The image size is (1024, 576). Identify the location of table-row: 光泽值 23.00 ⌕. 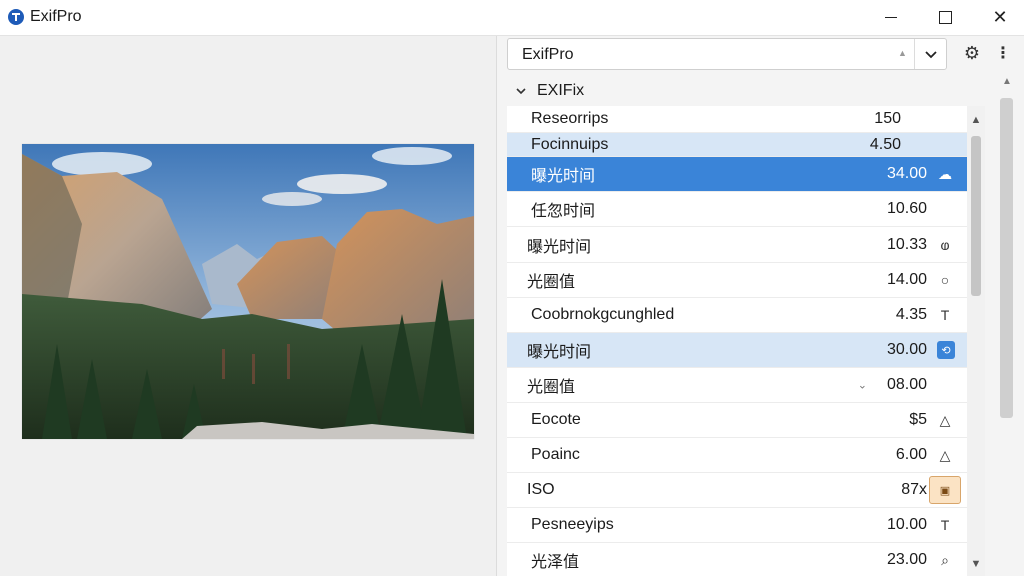
(737, 559).